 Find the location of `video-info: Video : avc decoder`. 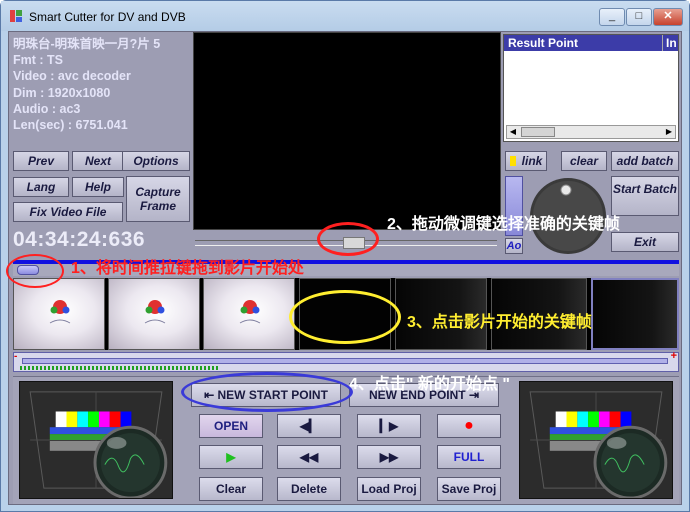

video-info: Video : avc decoder is located at coordinates (72, 76).